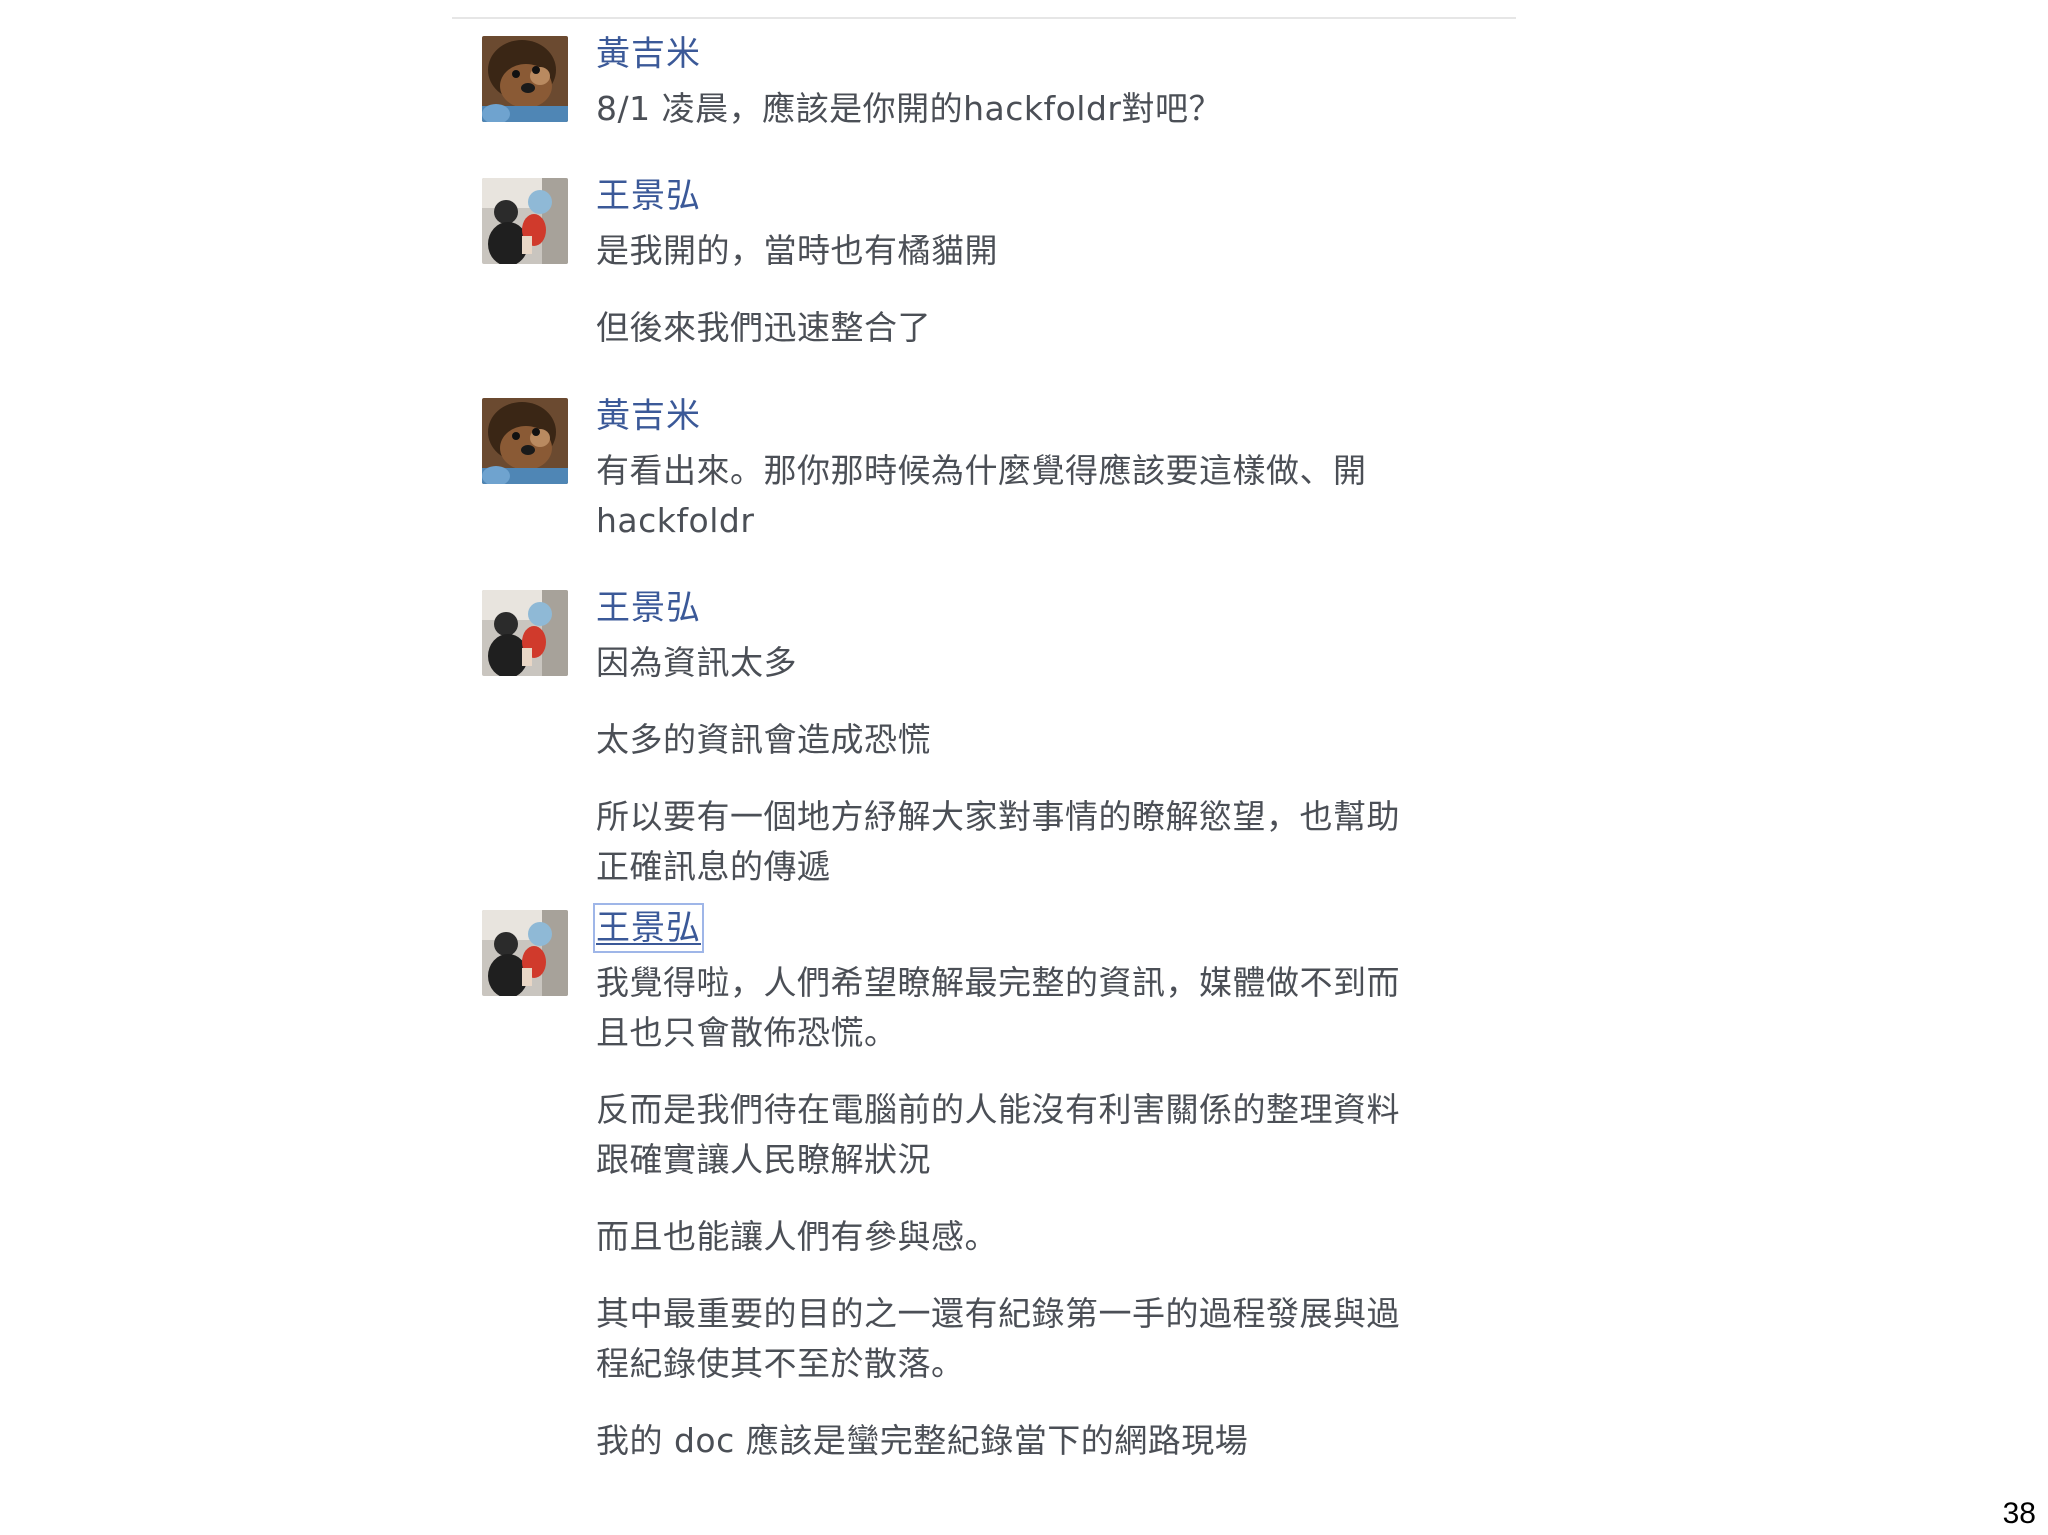 This screenshot has width=2048, height=1535. I want to click on message-content: 王景弘 是我開的，當時也有橘貓開 但後來我們迅速整合了, so click(1059, 263).